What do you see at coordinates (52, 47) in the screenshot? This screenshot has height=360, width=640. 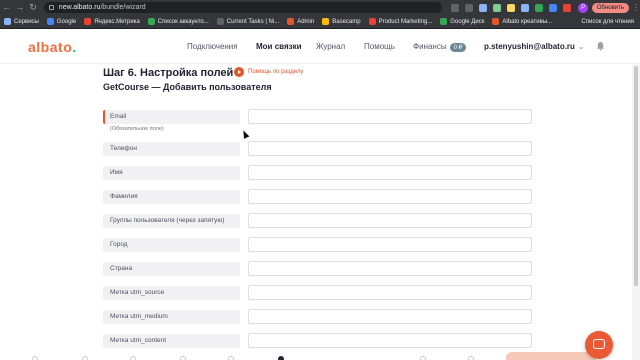 I see `albato-logo: albato.` at bounding box center [52, 47].